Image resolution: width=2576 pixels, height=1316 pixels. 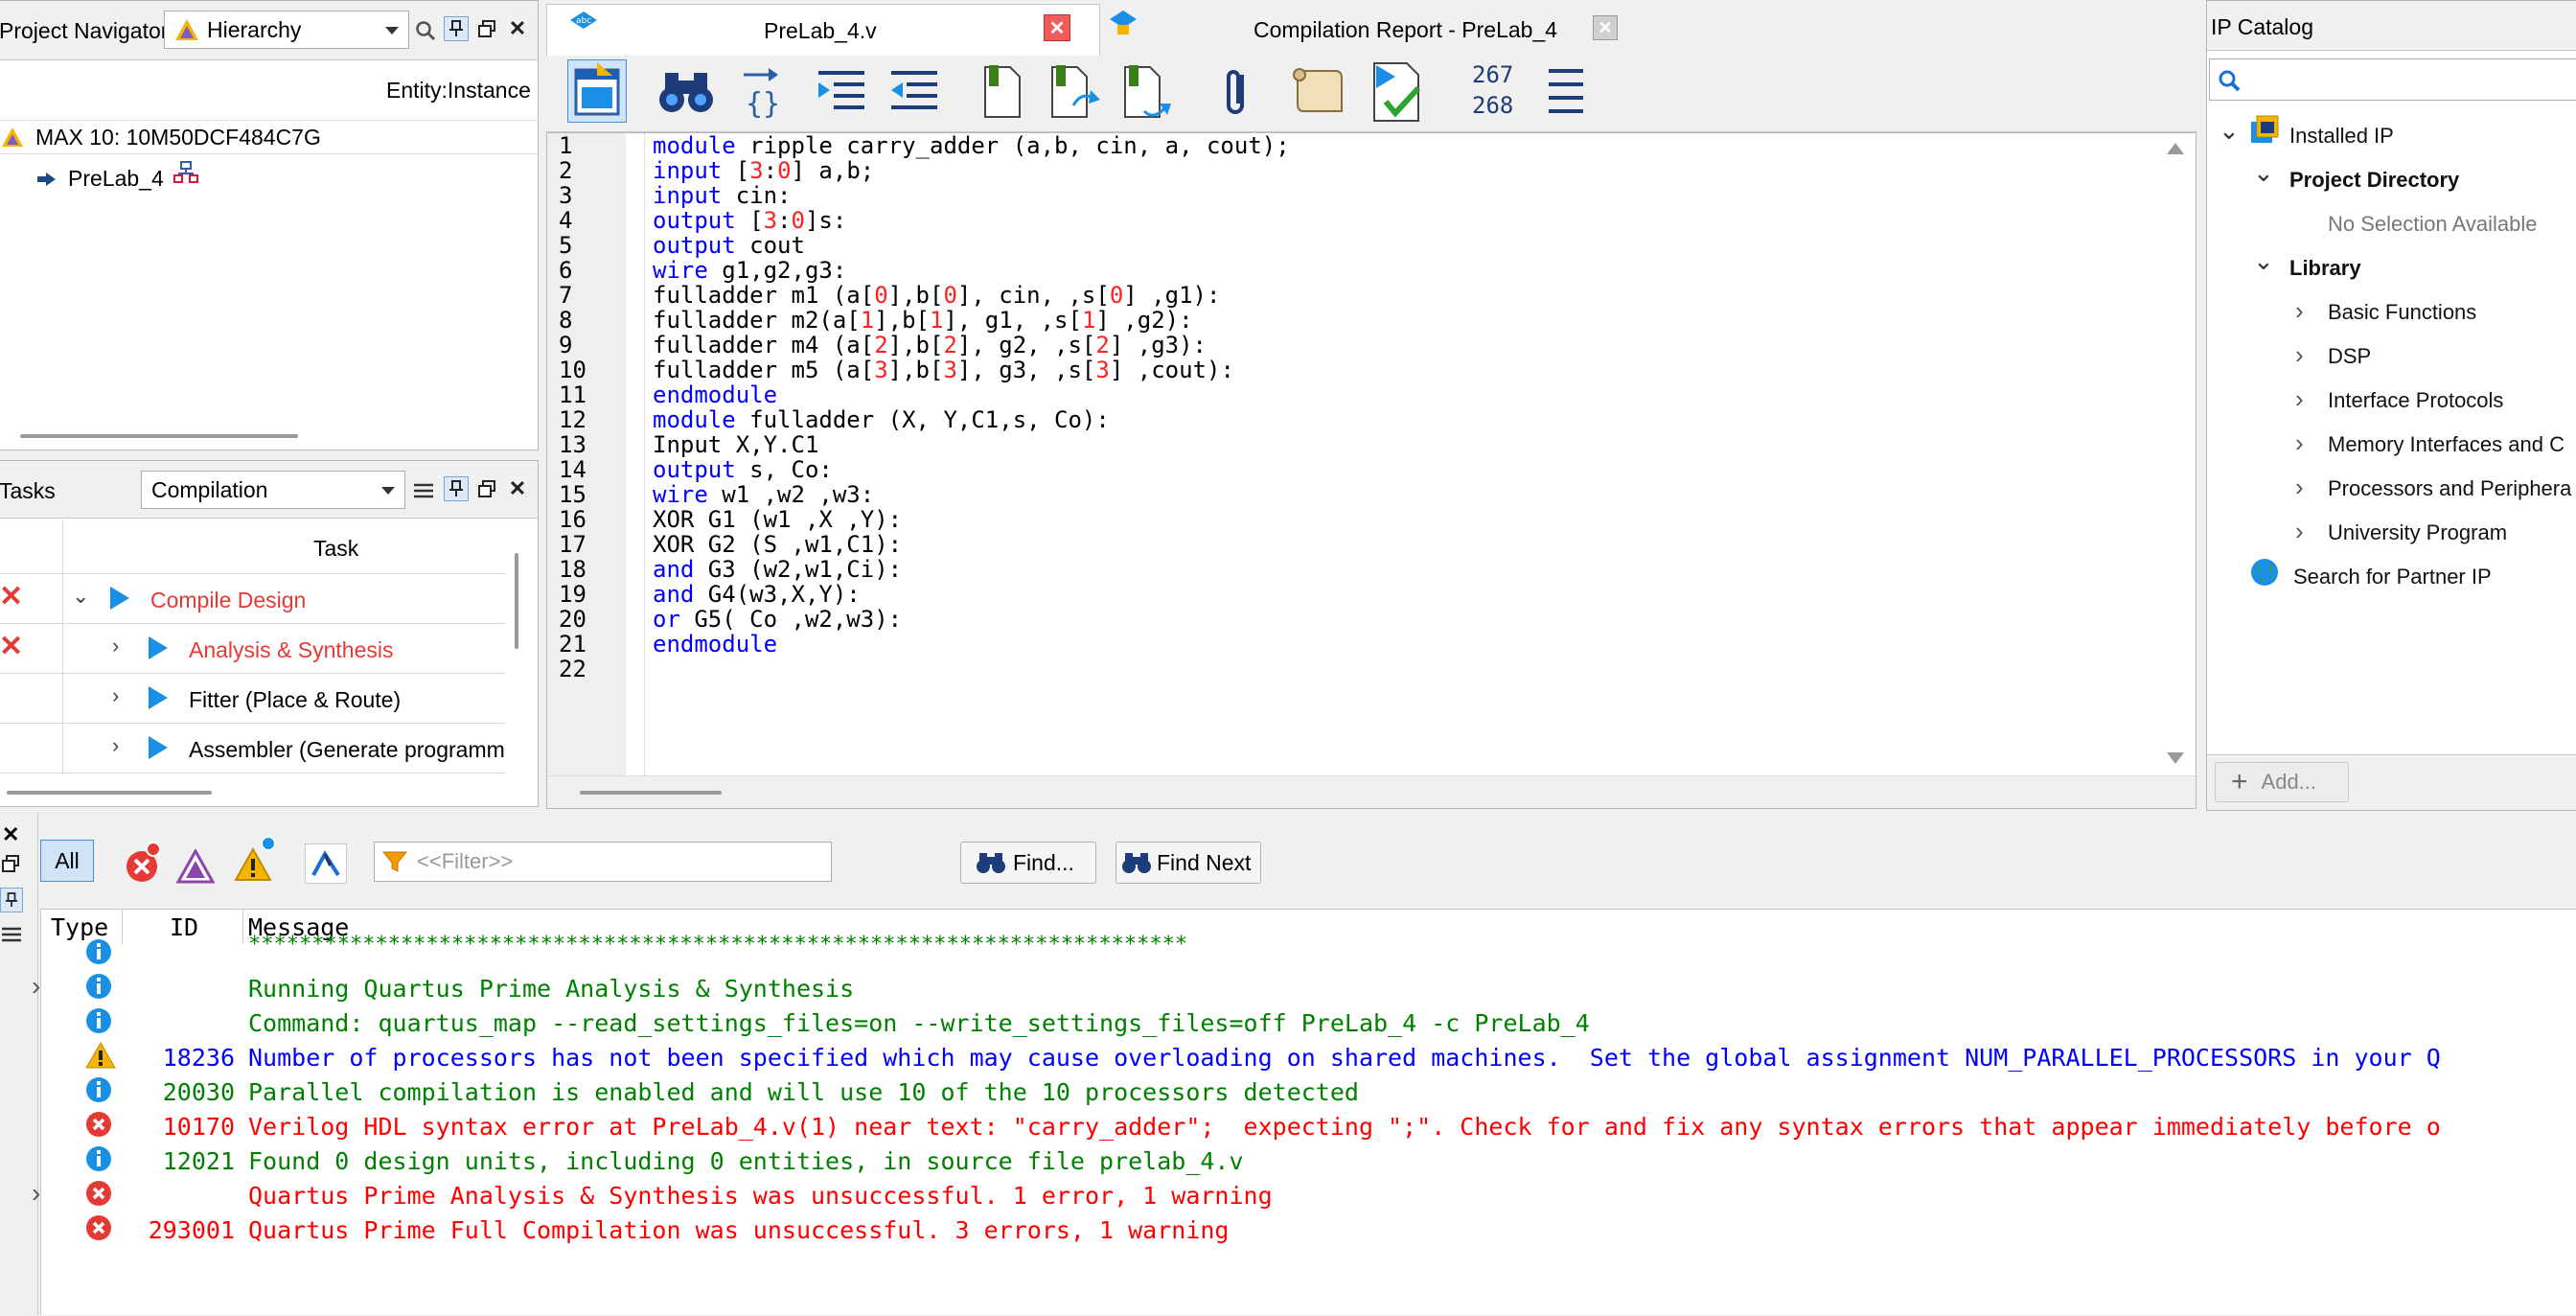 I want to click on library-item-processors: Processors and Periphera, so click(x=2449, y=488).